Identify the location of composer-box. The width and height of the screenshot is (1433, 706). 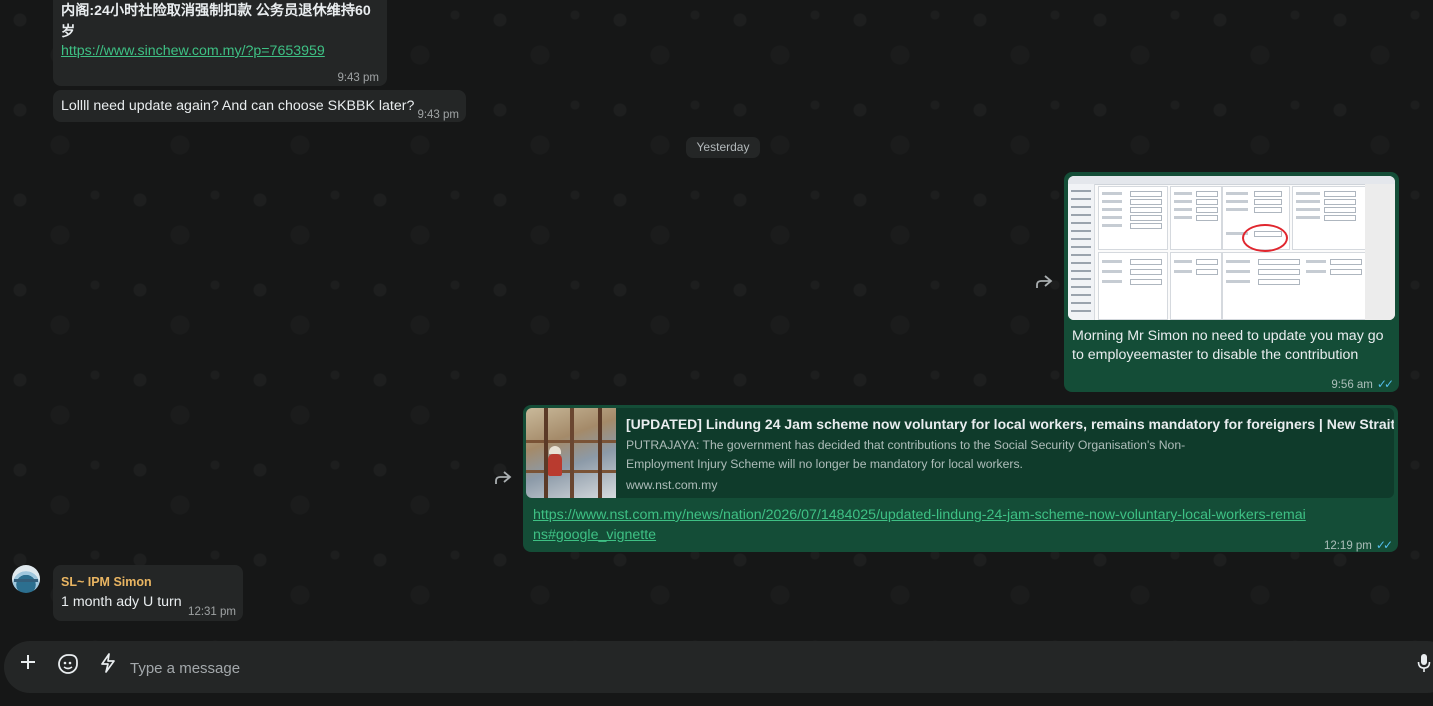
(718, 667).